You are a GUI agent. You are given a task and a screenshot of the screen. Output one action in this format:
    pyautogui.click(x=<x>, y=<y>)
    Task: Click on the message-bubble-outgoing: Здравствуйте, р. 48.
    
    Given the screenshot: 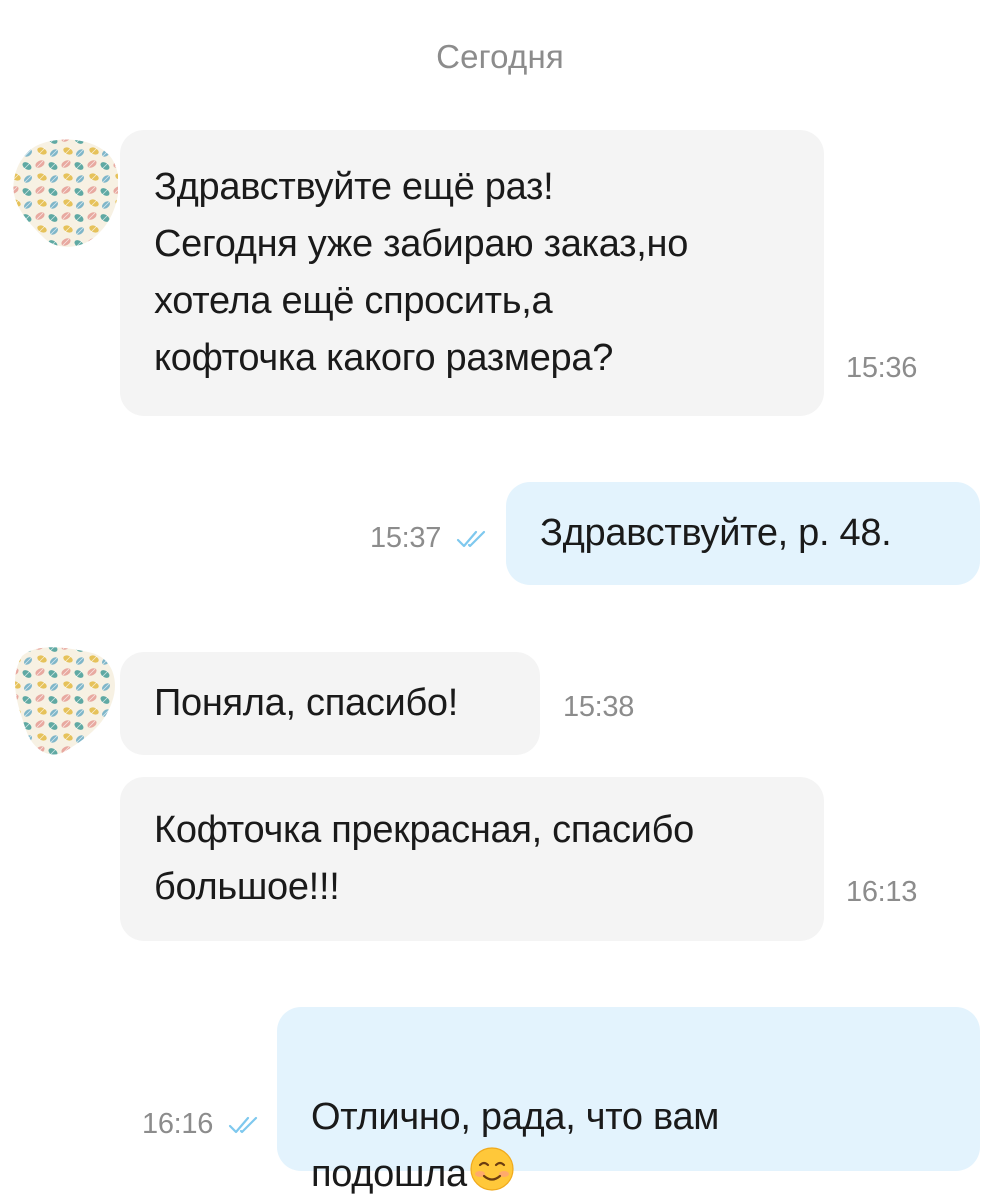 What is the action you would take?
    pyautogui.click(x=743, y=533)
    